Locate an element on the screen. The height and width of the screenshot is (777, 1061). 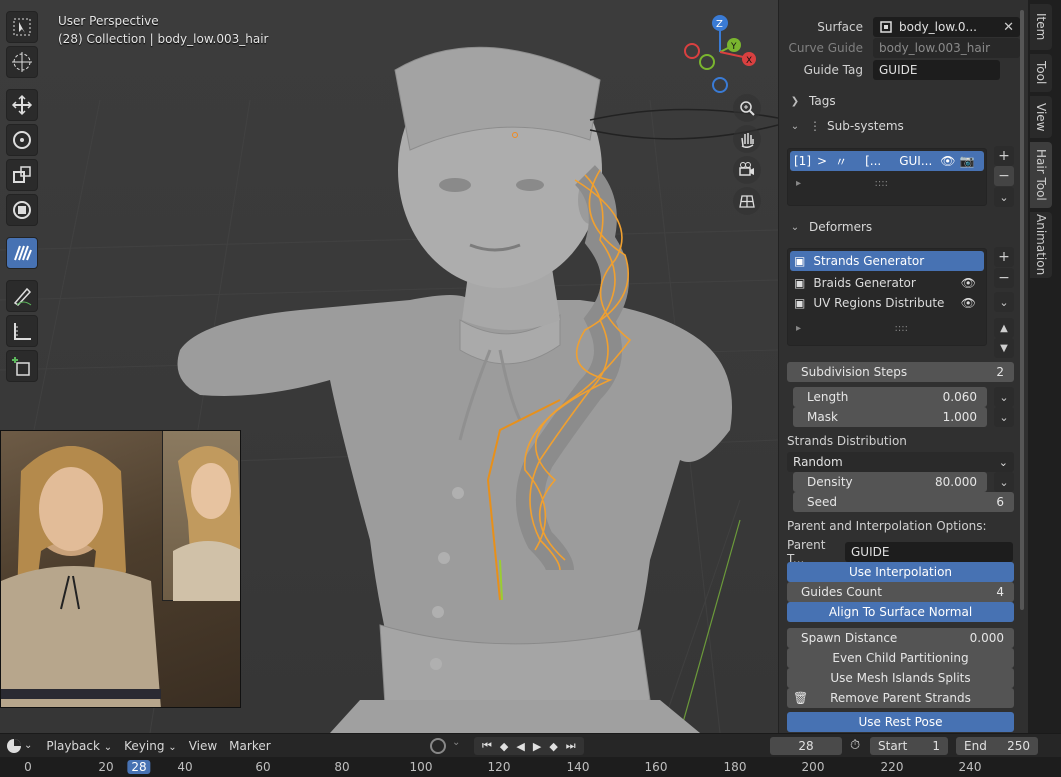
tags-panel-header: ❯ Tags is located at coordinates (903, 101).